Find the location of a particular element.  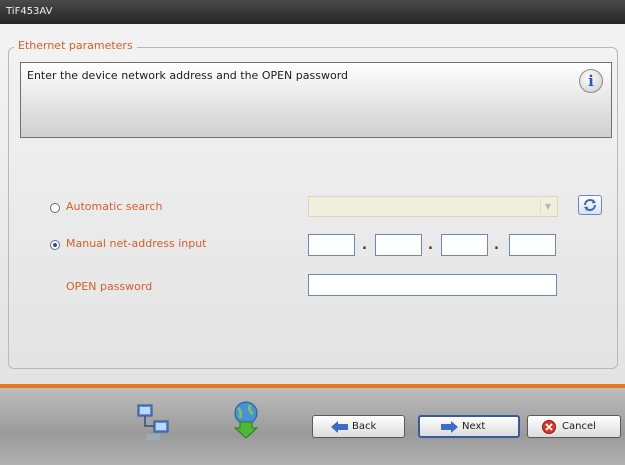

device-combo: ▼ is located at coordinates (433, 206).